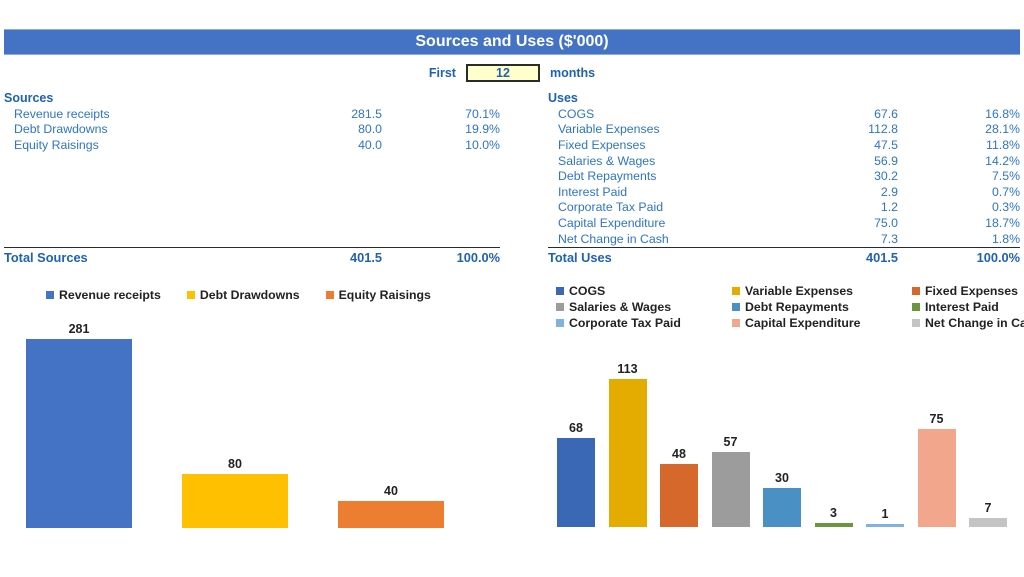  What do you see at coordinates (784, 223) in the screenshot?
I see `table-row: Capital Expenditure 75.0 18.7%` at bounding box center [784, 223].